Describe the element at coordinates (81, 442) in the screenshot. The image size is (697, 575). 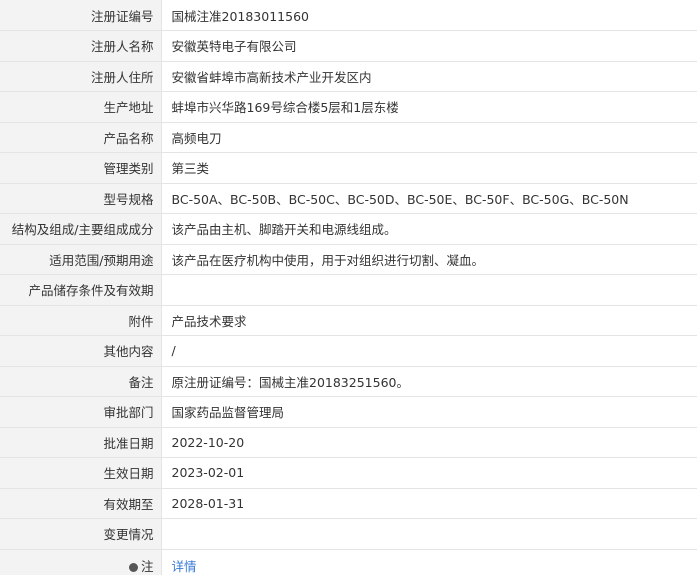
I see `label-approval-date: 批准日期` at that location.